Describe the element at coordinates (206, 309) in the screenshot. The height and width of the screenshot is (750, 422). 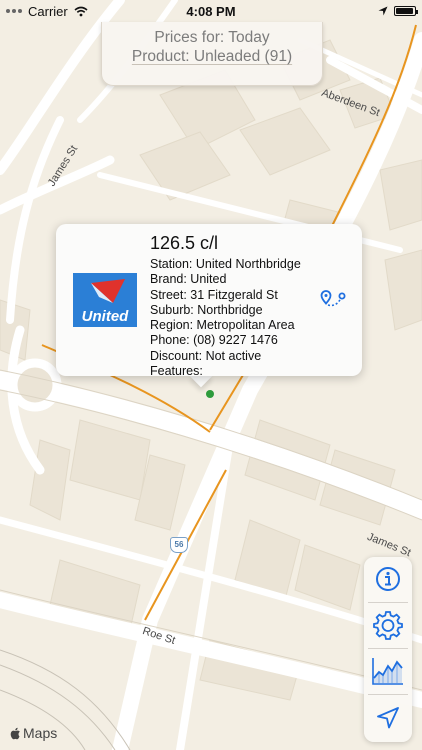
I see `station-suburb: Suburb: Northbridge` at that location.